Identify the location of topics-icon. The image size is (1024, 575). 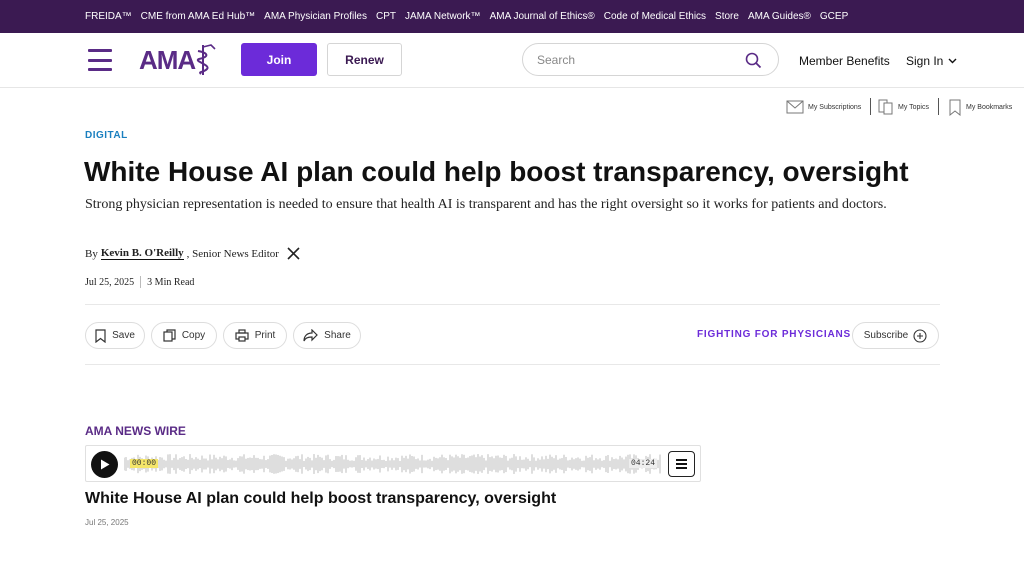
(885, 107).